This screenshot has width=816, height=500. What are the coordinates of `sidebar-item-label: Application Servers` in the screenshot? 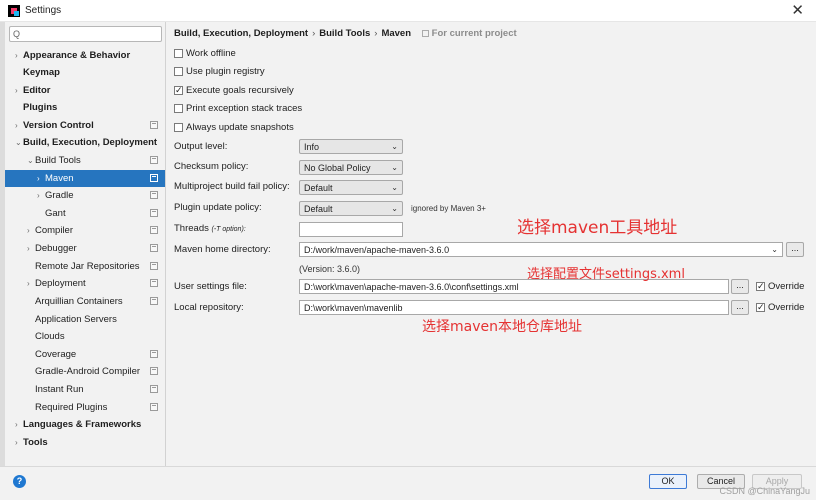 It's located at (76, 319).